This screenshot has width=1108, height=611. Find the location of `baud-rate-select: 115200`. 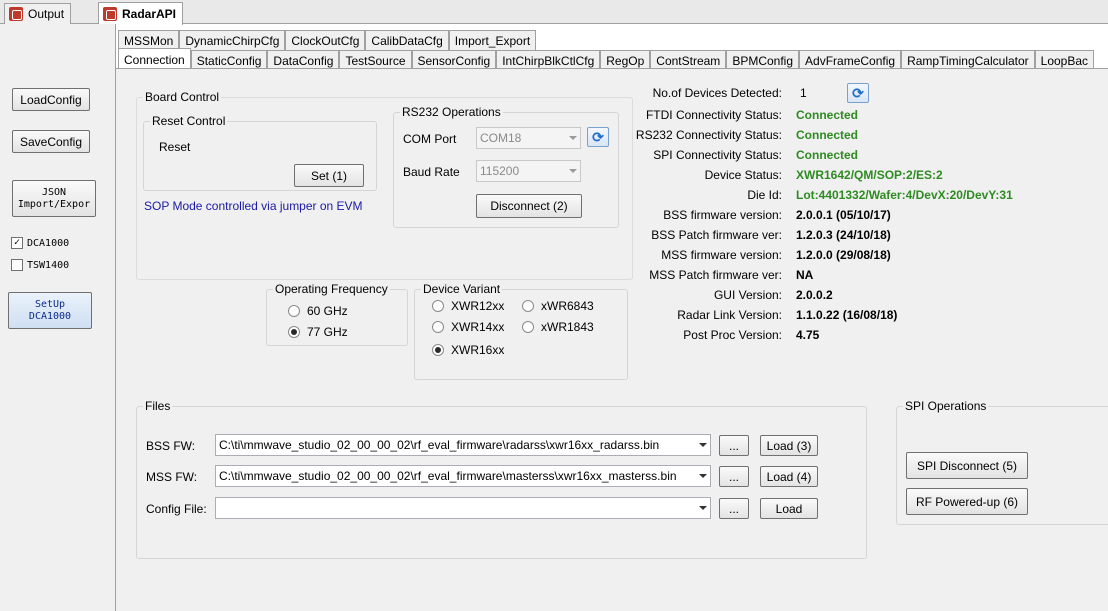

baud-rate-select: 115200 is located at coordinates (528, 171).